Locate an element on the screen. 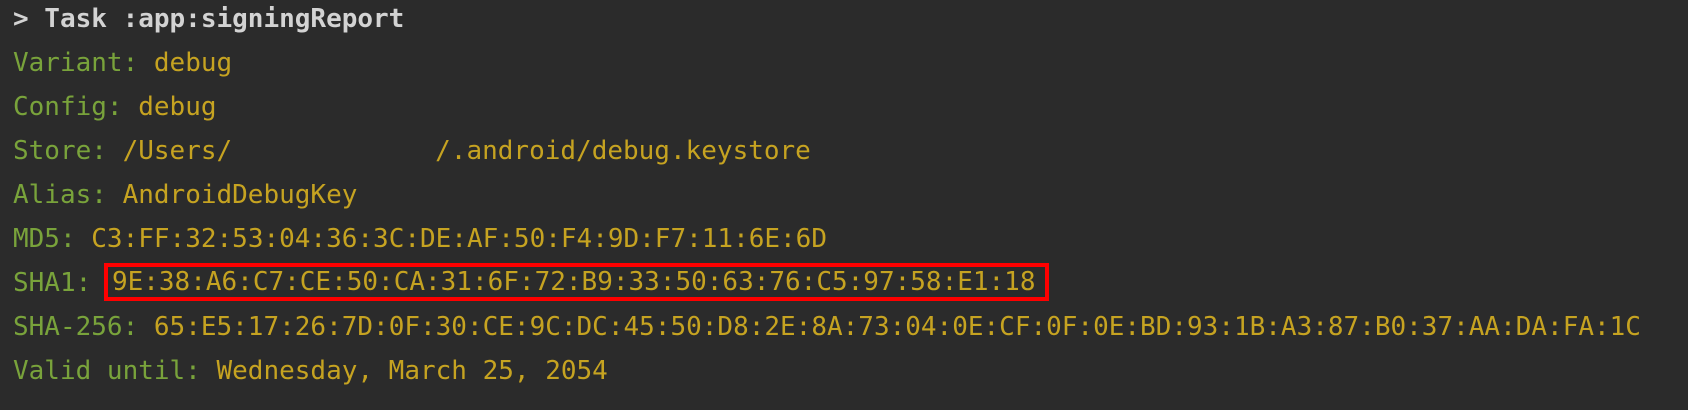 This screenshot has height=410, width=1688. config-label: Config: is located at coordinates (68, 107).